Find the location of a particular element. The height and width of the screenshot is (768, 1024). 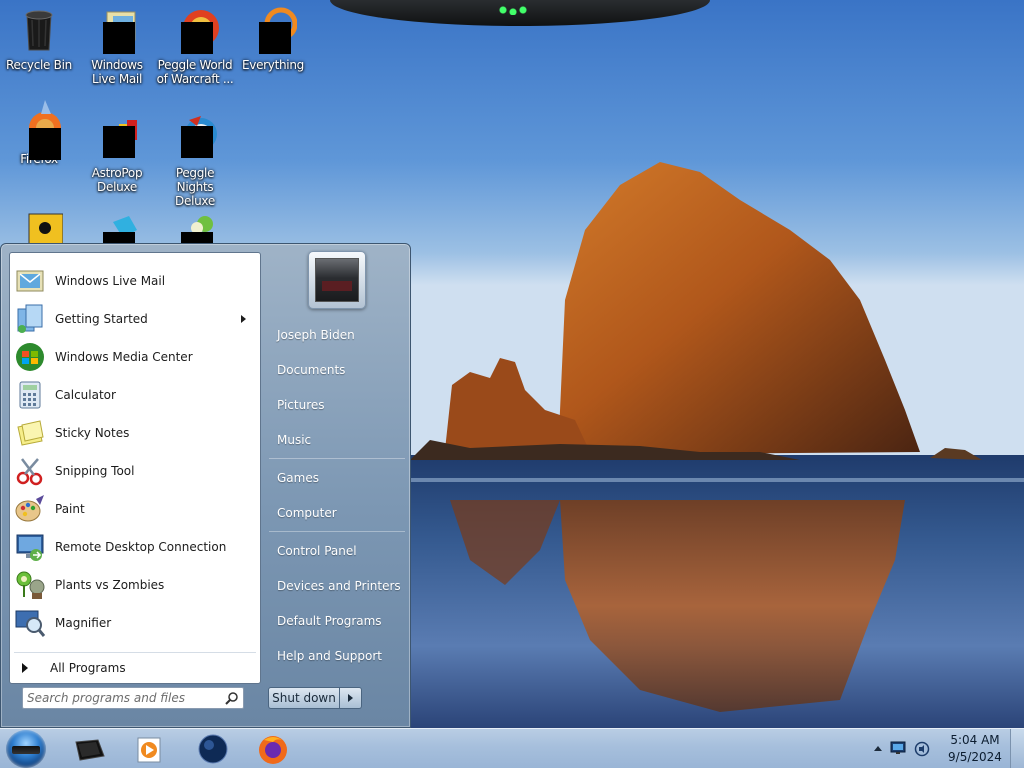

shutdown-label: Shut down is located at coordinates (304, 698).